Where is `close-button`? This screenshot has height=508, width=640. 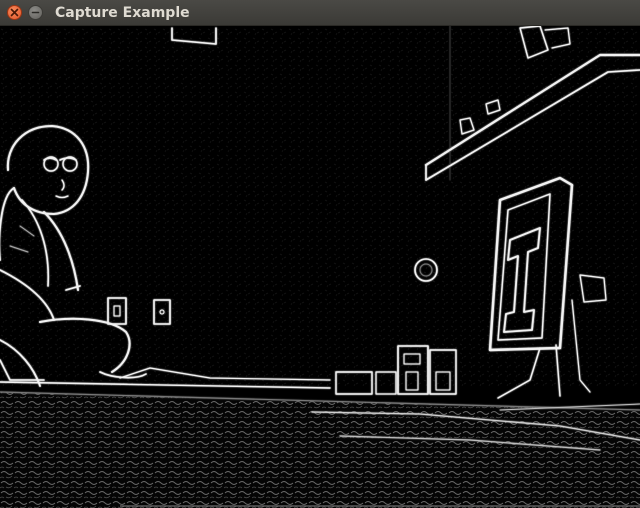 close-button is located at coordinates (14, 12).